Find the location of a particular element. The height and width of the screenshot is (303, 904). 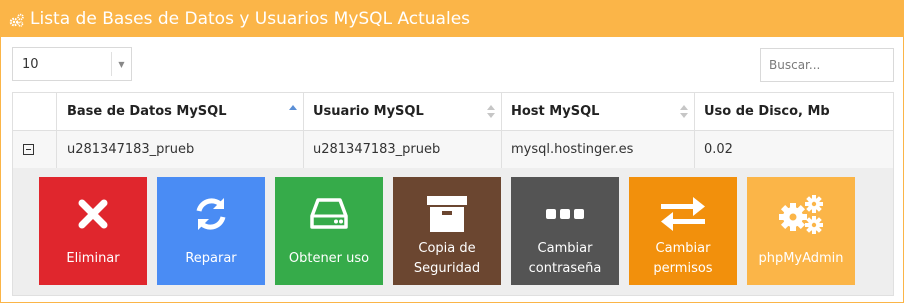

cell-database: u281347183_prueb is located at coordinates (180, 149).